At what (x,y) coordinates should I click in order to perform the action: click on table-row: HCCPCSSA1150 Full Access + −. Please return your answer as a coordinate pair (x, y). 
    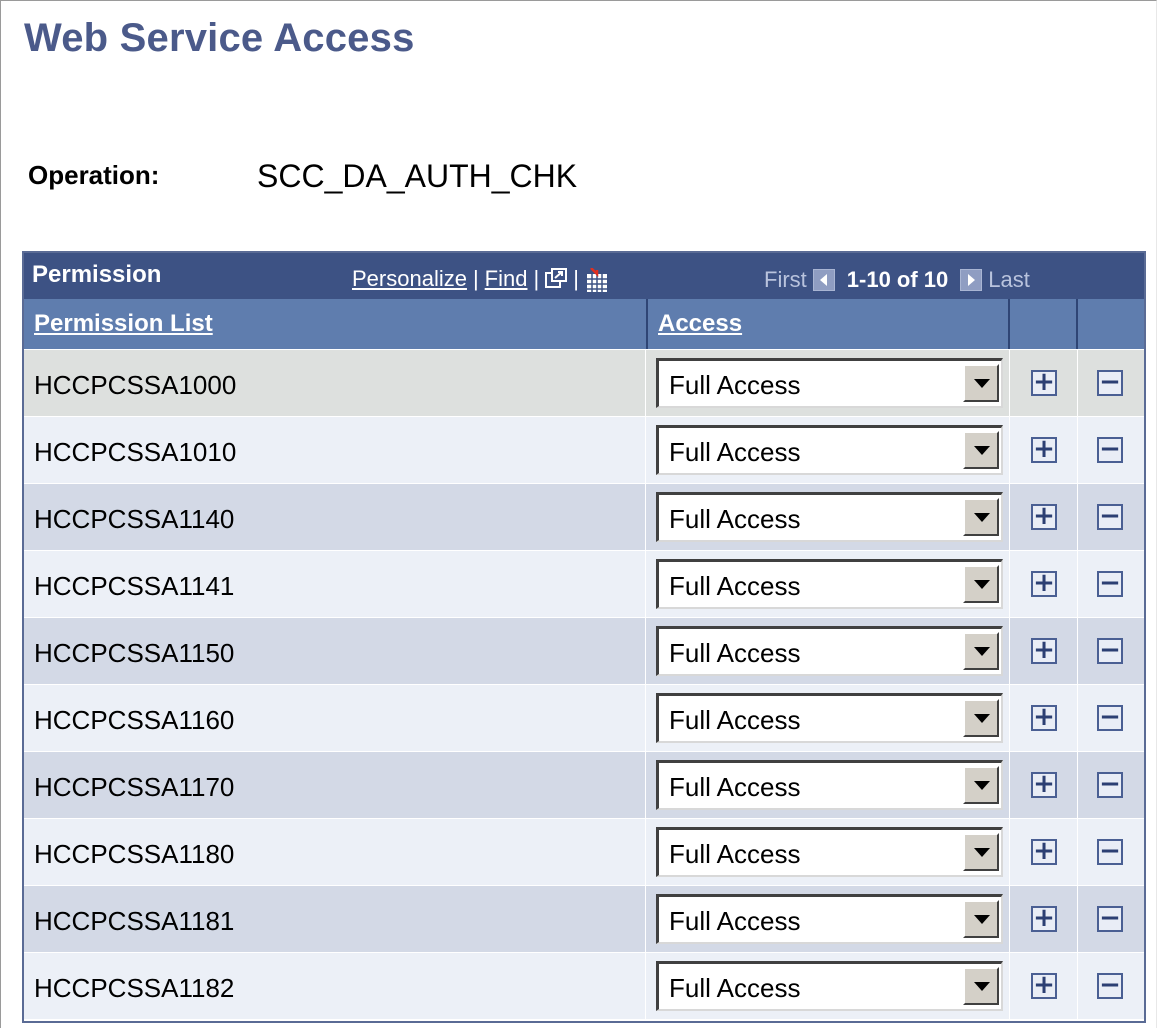
    Looking at the image, I should click on (584, 650).